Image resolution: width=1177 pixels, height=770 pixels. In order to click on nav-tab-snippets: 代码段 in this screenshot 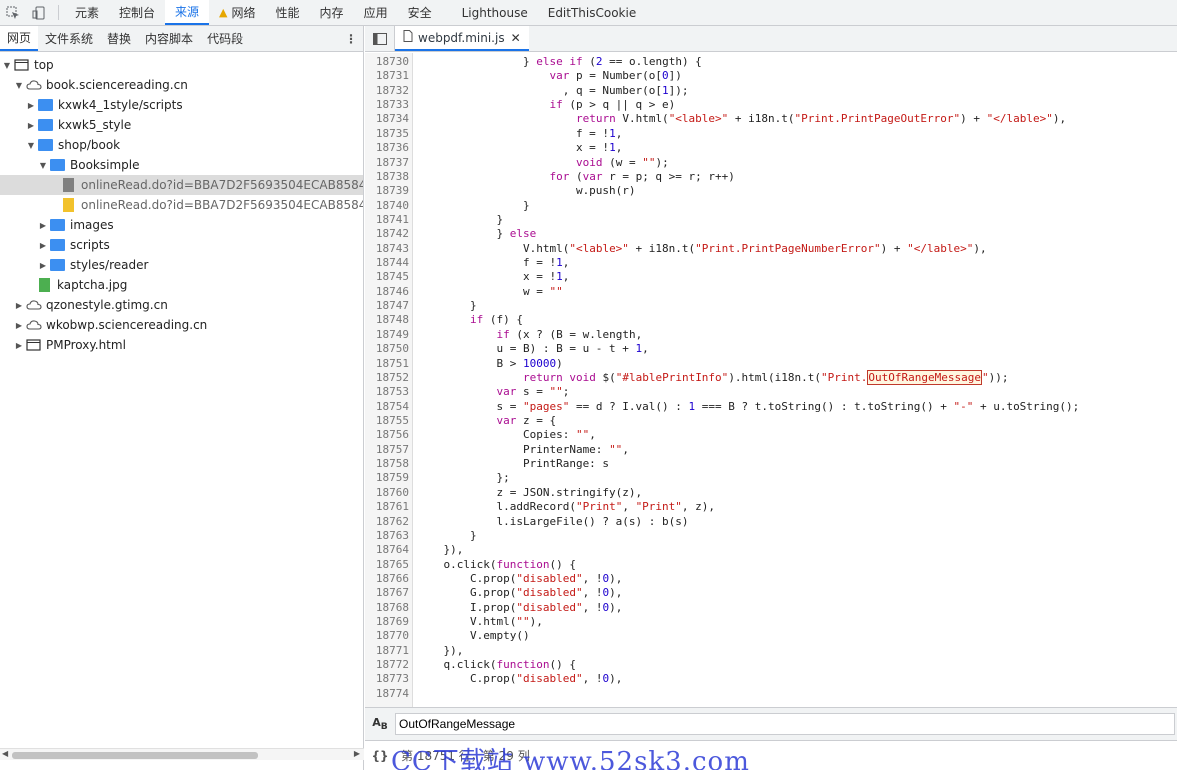, I will do `click(225, 38)`.